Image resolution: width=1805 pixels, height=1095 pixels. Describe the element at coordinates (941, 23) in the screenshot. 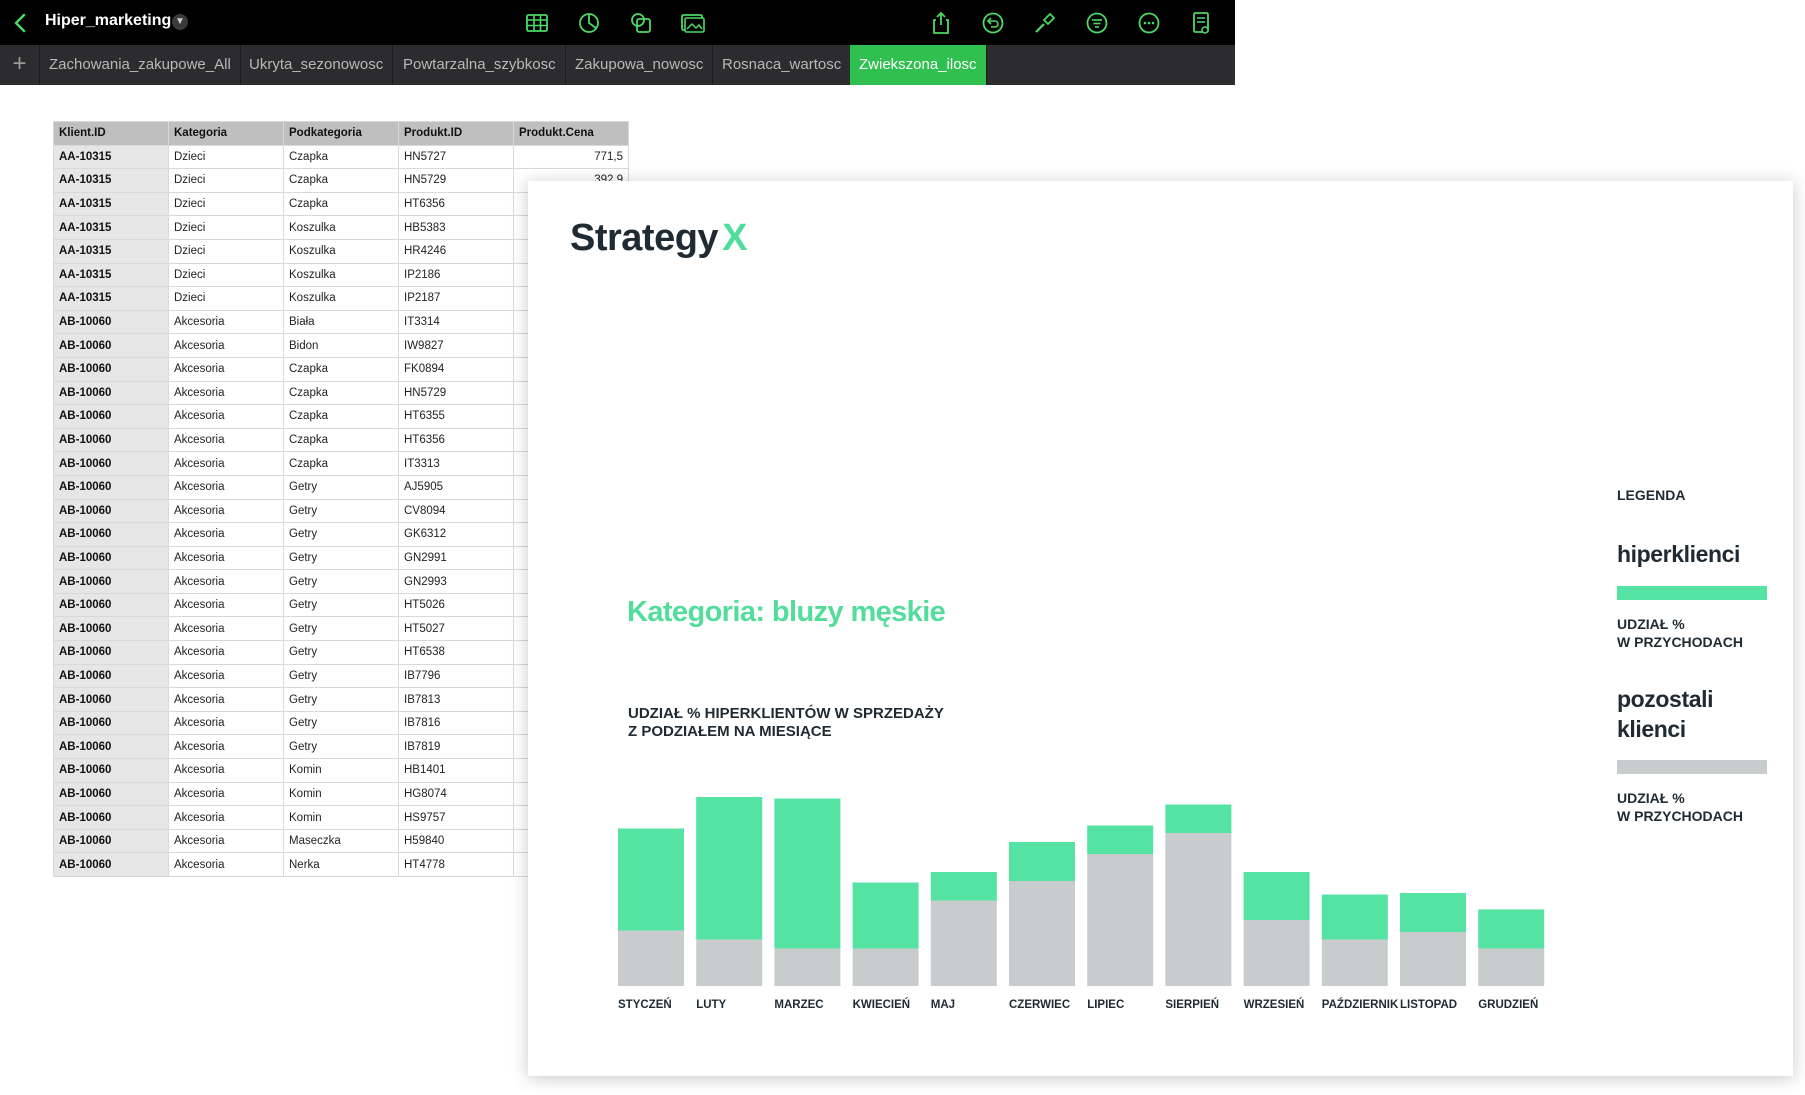

I see `share-icon` at that location.